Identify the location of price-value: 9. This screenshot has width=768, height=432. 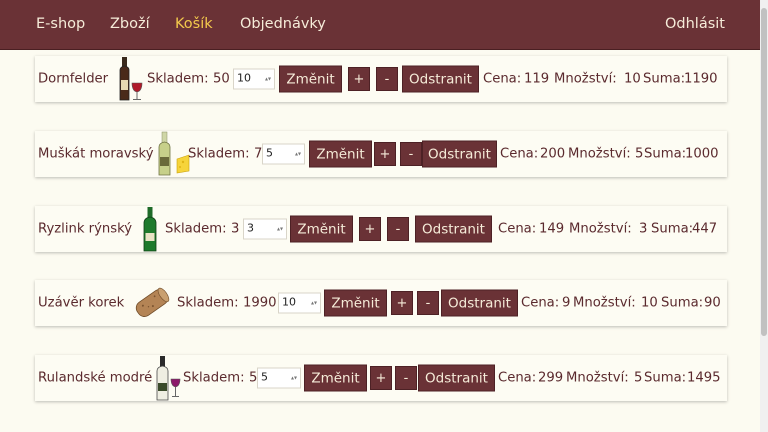
(566, 303).